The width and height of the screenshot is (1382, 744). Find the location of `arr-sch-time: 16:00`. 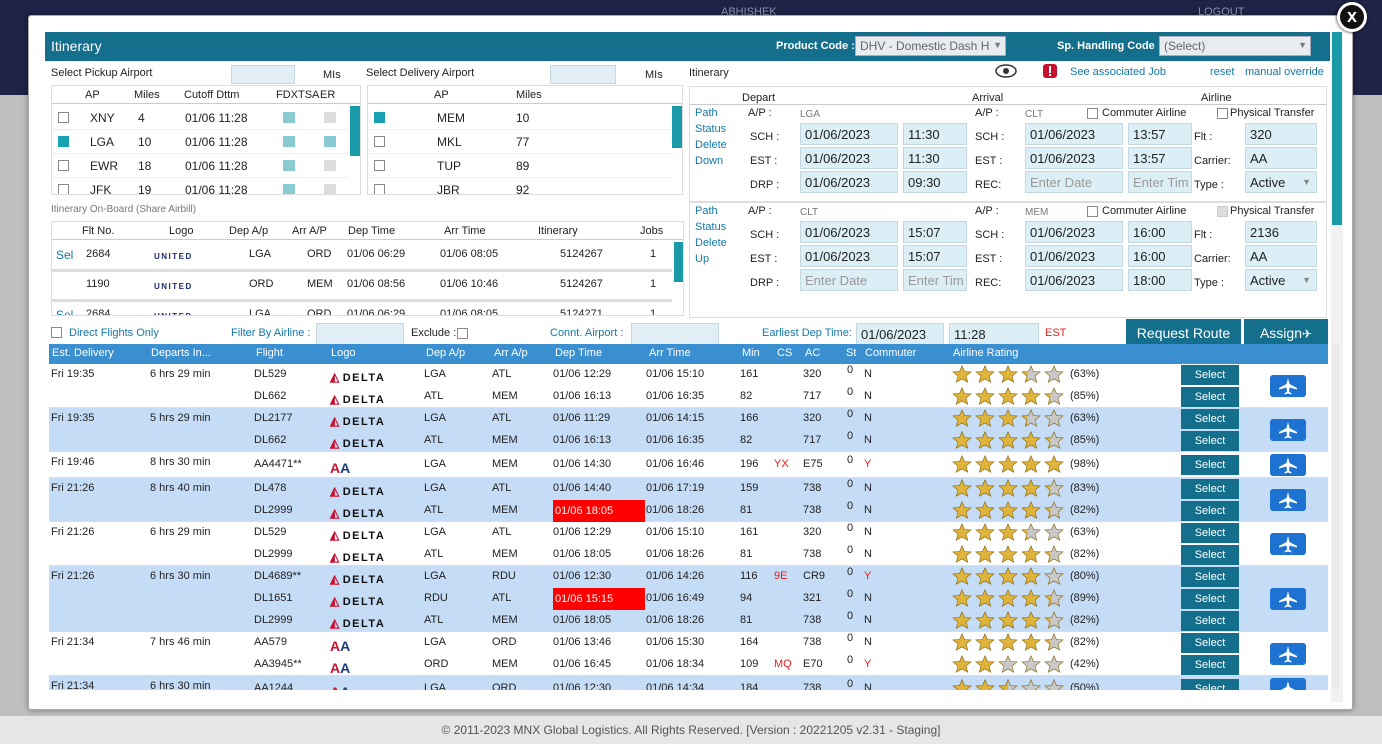

arr-sch-time: 16:00 is located at coordinates (1160, 232).